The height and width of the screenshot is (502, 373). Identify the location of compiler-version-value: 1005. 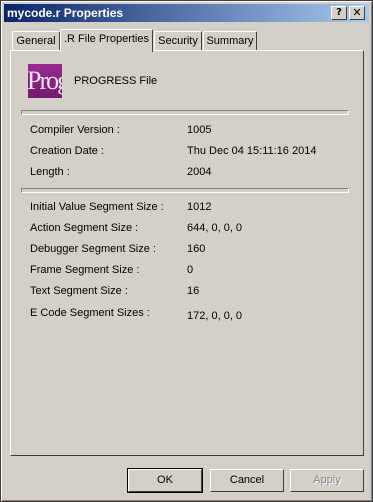
(199, 130).